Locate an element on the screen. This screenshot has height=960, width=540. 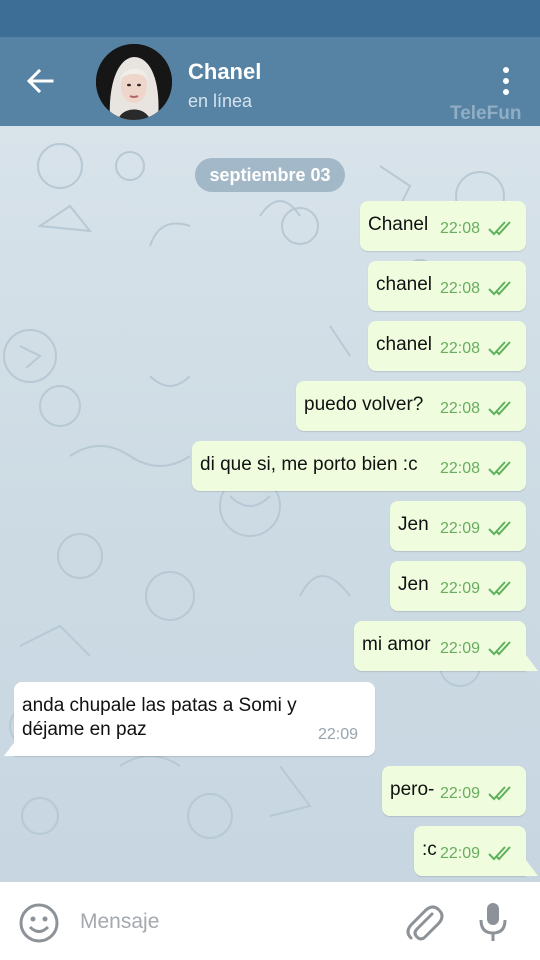
emoji-icon is located at coordinates (39, 923).